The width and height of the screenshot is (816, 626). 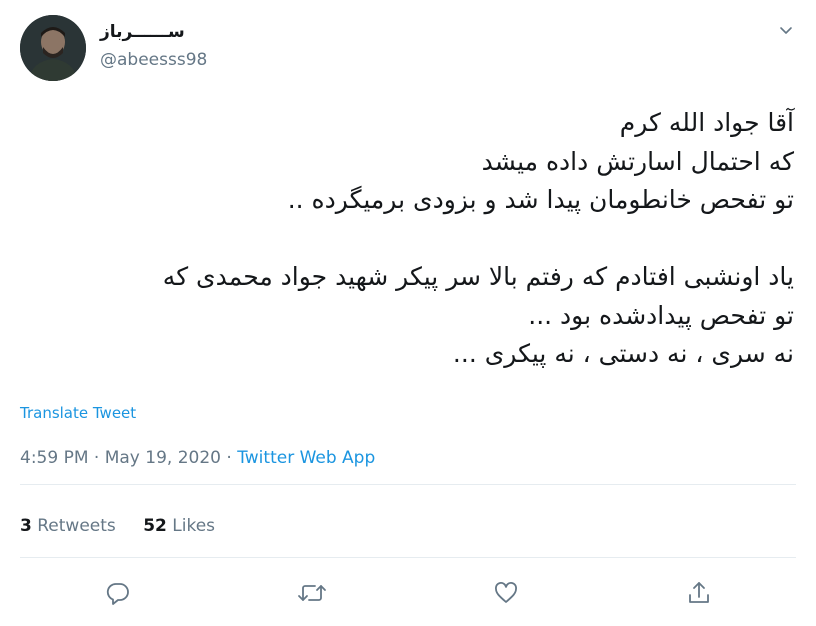 What do you see at coordinates (155, 526) in the screenshot?
I see `likes-count: 52` at bounding box center [155, 526].